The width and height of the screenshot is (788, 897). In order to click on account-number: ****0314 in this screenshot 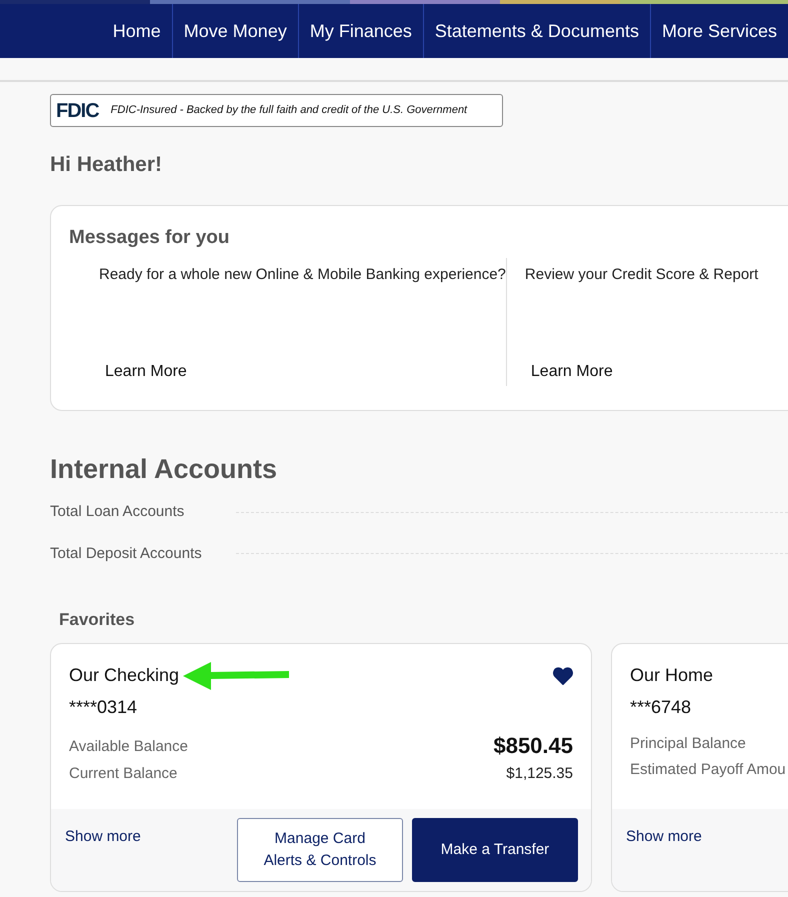, I will do `click(103, 707)`.